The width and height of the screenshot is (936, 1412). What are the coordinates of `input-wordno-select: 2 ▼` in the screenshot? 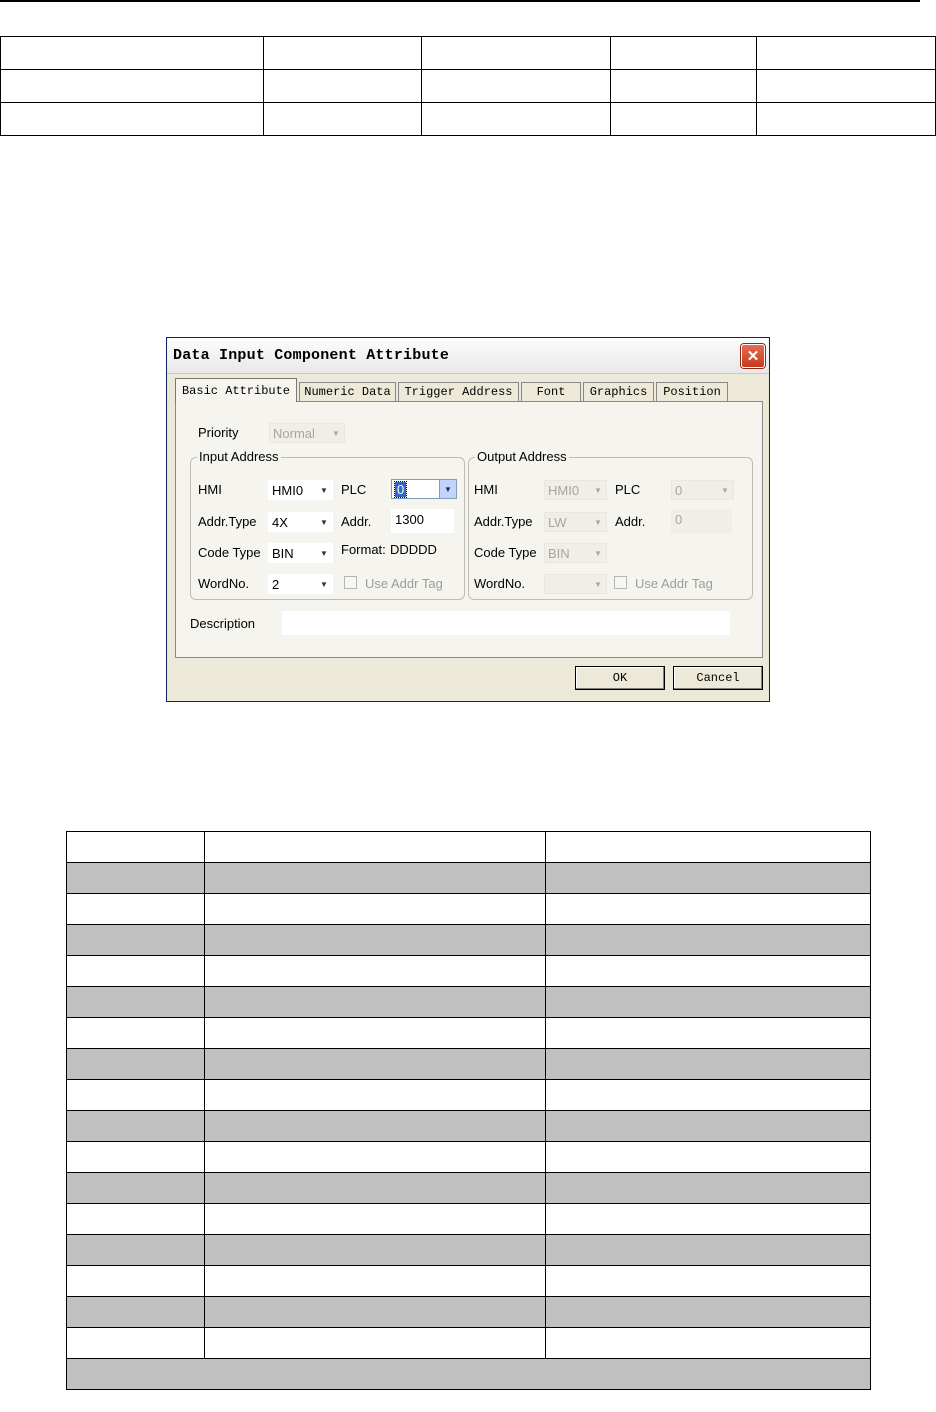 It's located at (300, 584).